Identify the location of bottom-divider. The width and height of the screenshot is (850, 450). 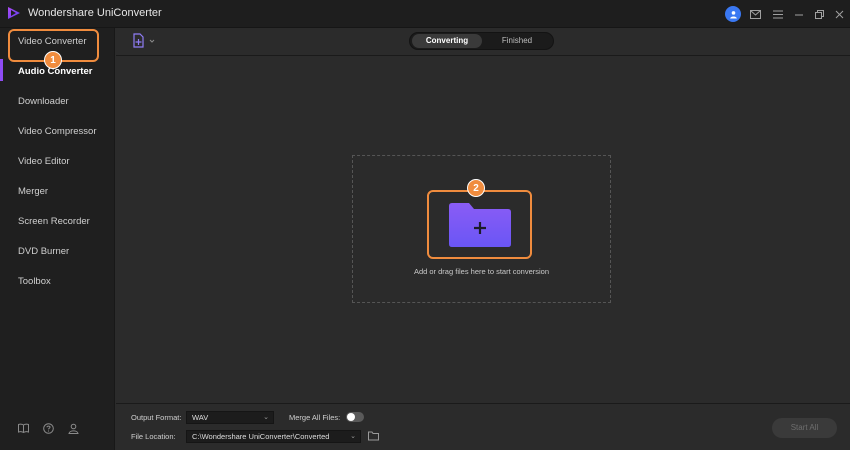
(483, 403).